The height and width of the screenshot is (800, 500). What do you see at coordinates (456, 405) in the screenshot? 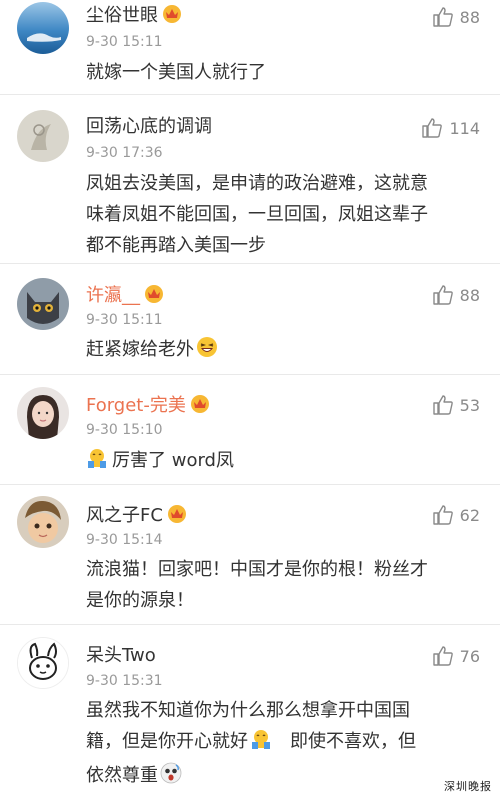
I see `like-button: 53` at bounding box center [456, 405].